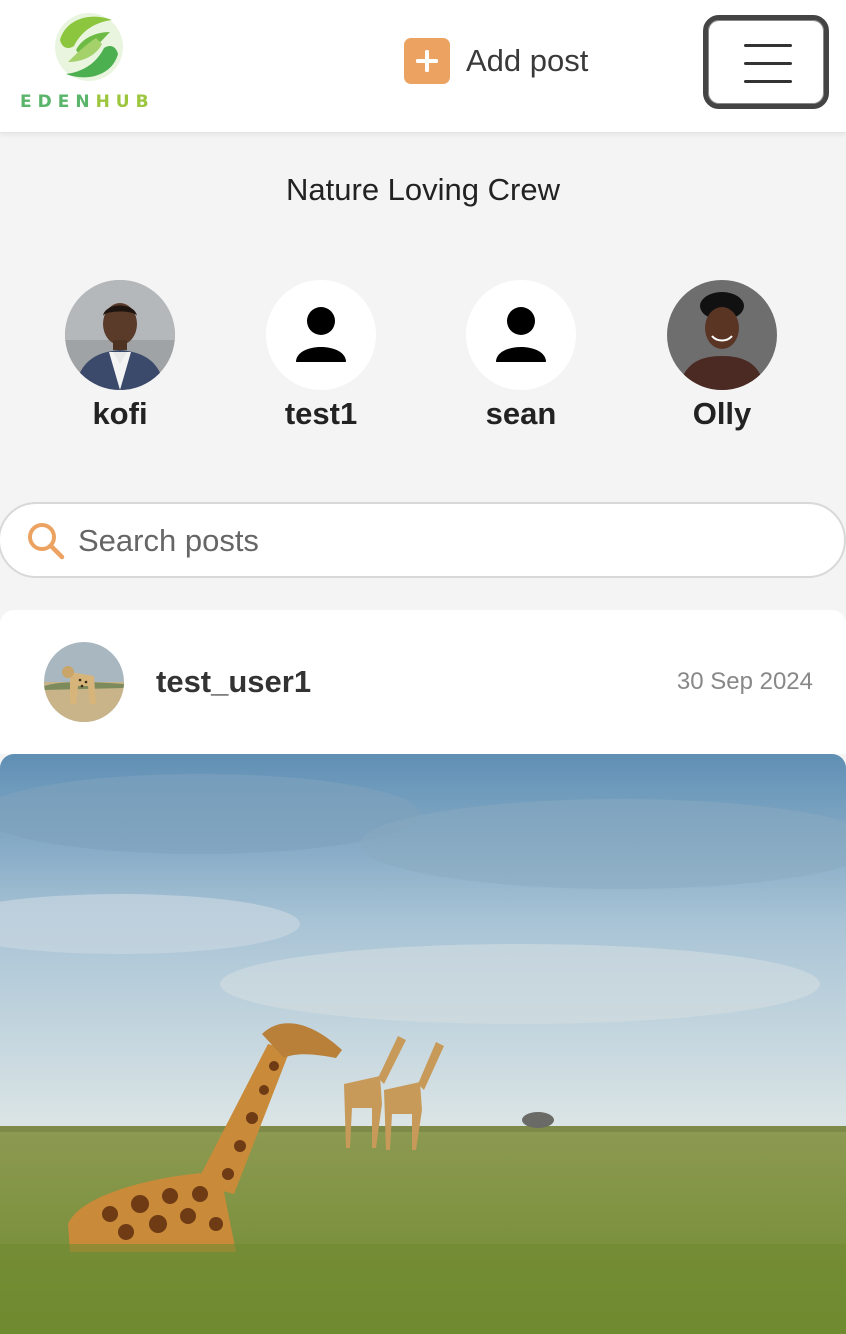 The height and width of the screenshot is (1334, 846). Describe the element at coordinates (744, 681) in the screenshot. I see `post-date: 30 Sep 2024` at that location.